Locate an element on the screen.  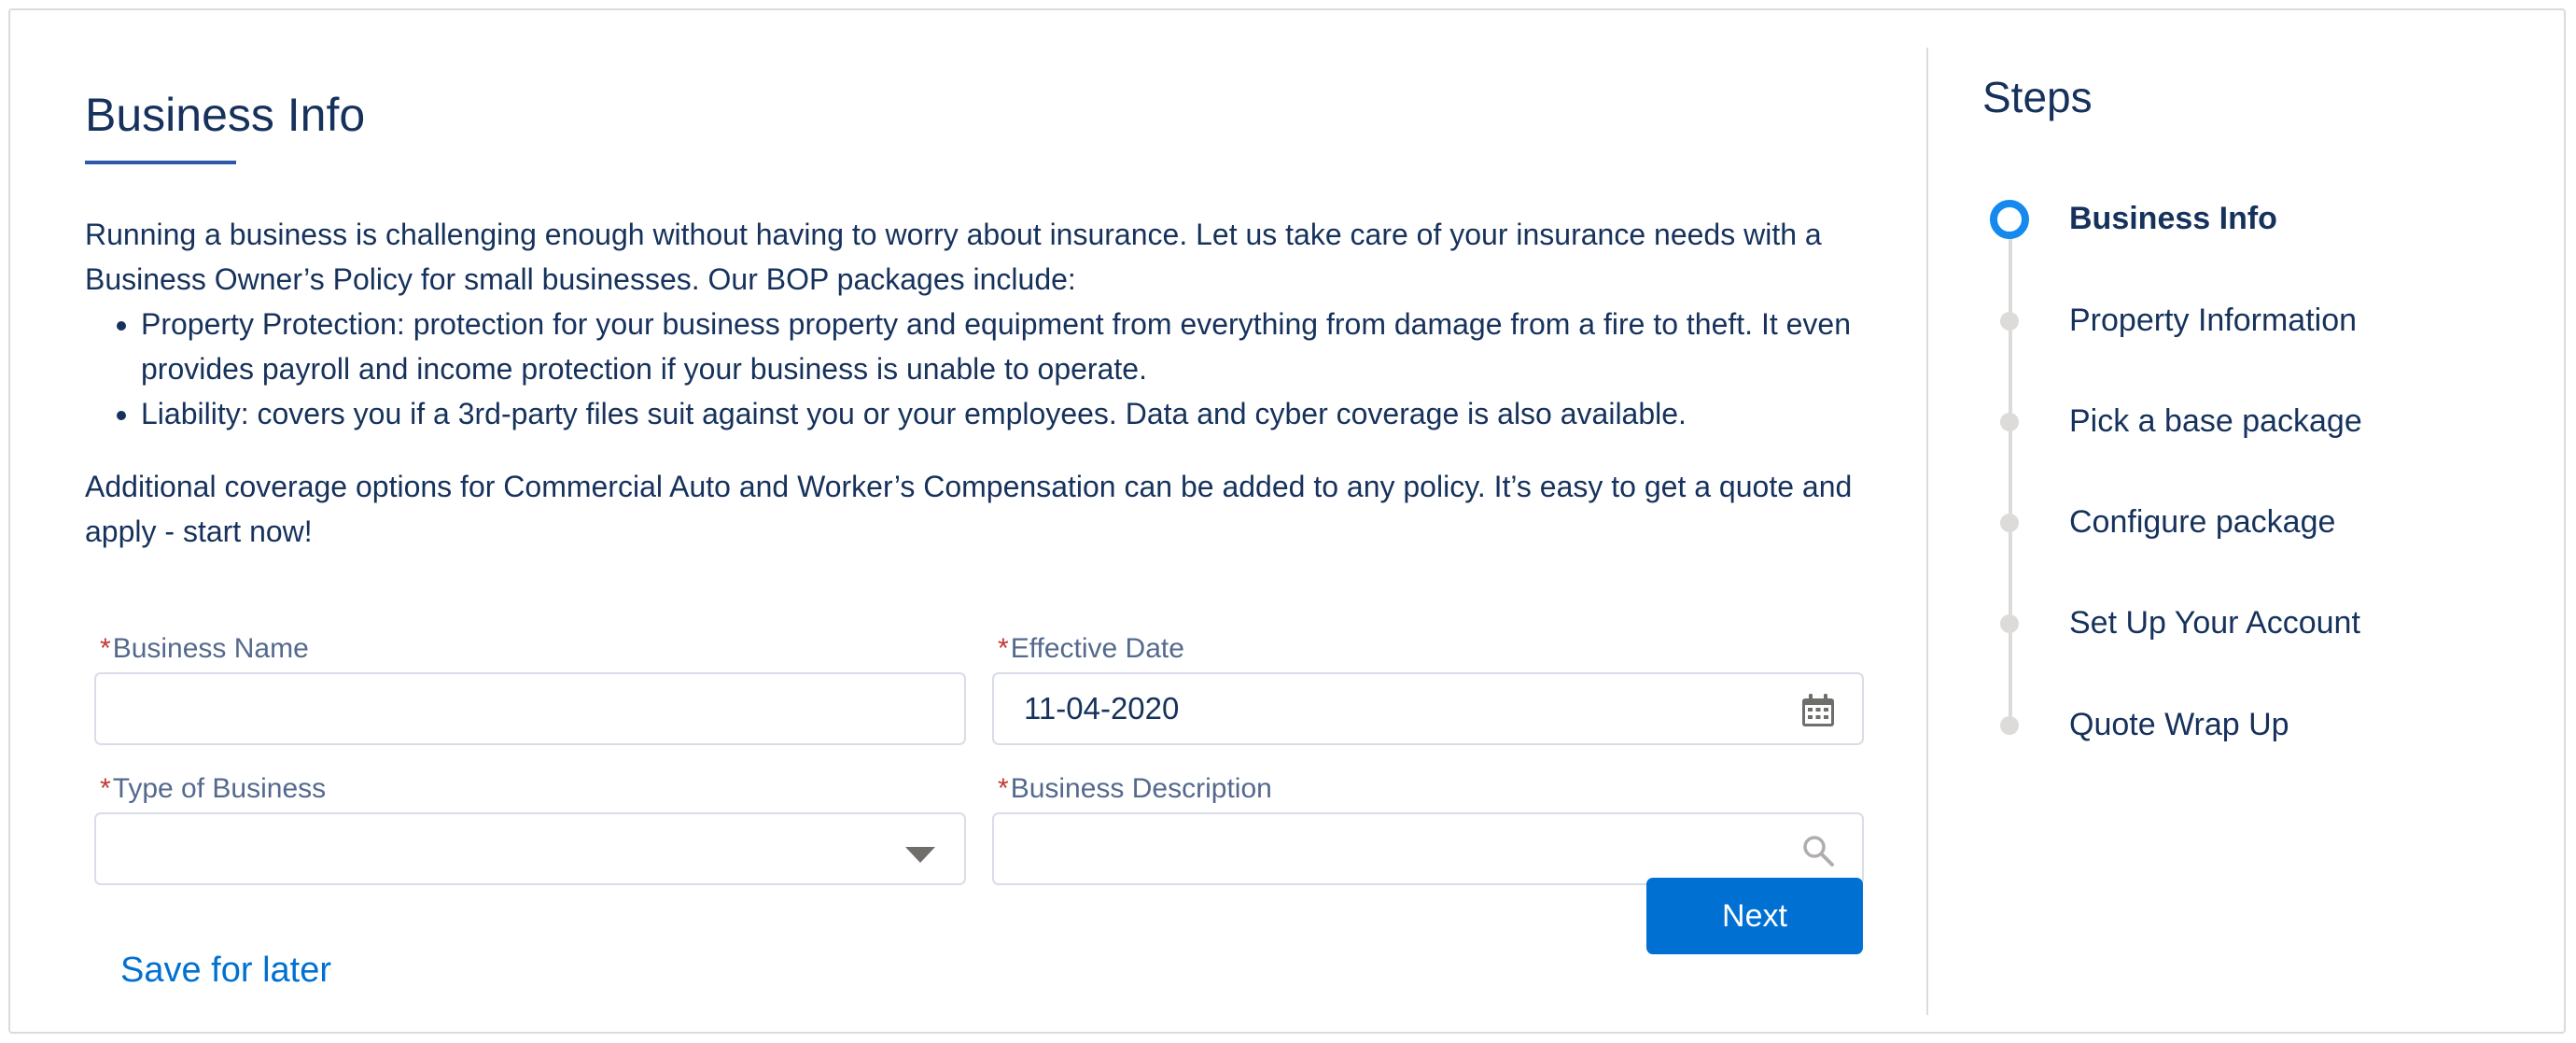
business-name-label: *Business Name is located at coordinates (204, 648).